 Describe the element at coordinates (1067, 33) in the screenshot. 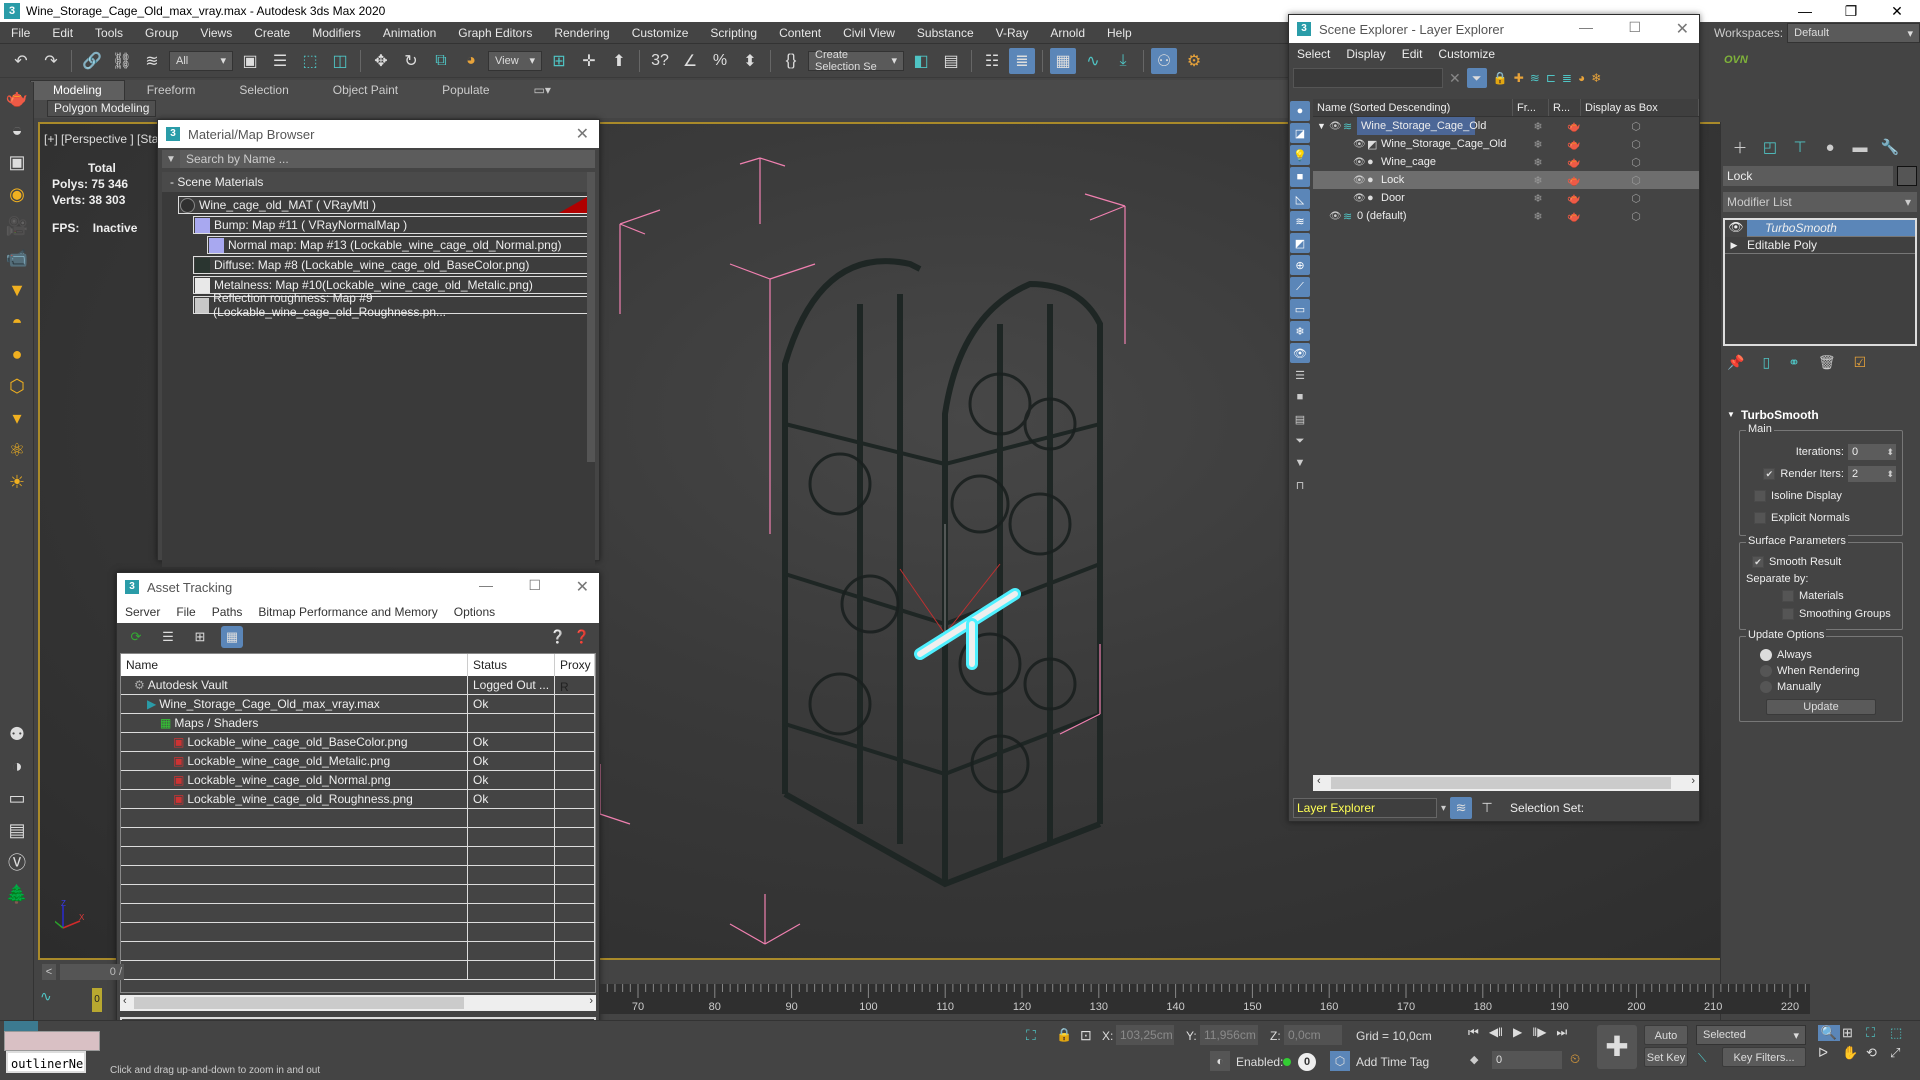

I see `menu-arnold: Arnold` at that location.